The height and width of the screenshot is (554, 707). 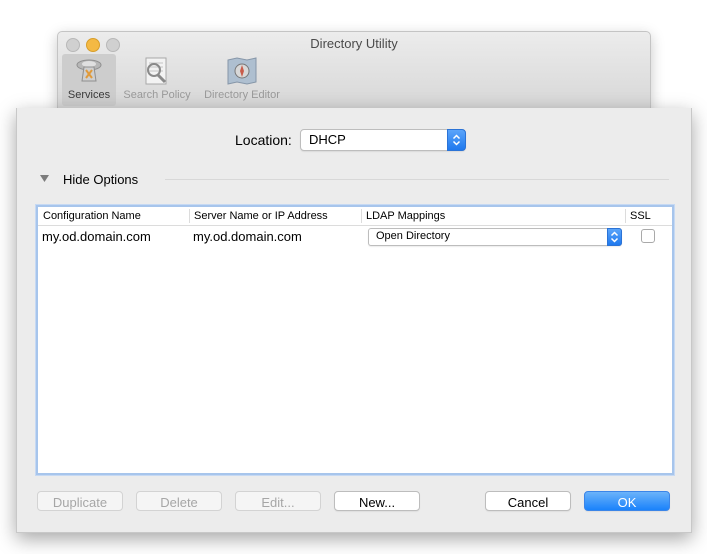 What do you see at coordinates (528, 501) in the screenshot?
I see `cancel-button: Cancel` at bounding box center [528, 501].